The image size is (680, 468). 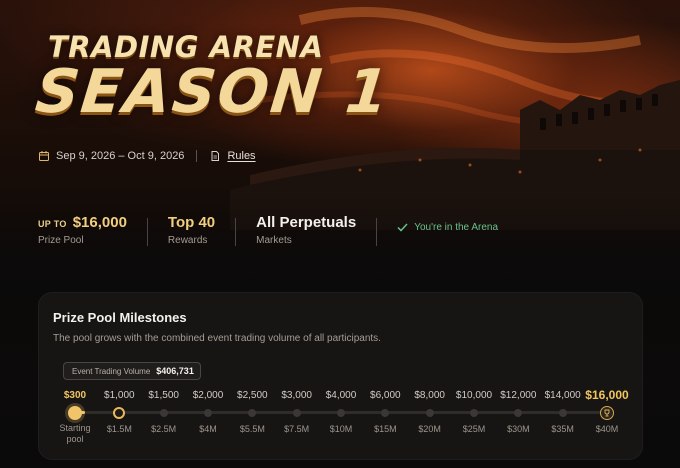 I want to click on markets-value: All Perpetuals, so click(x=306, y=222).